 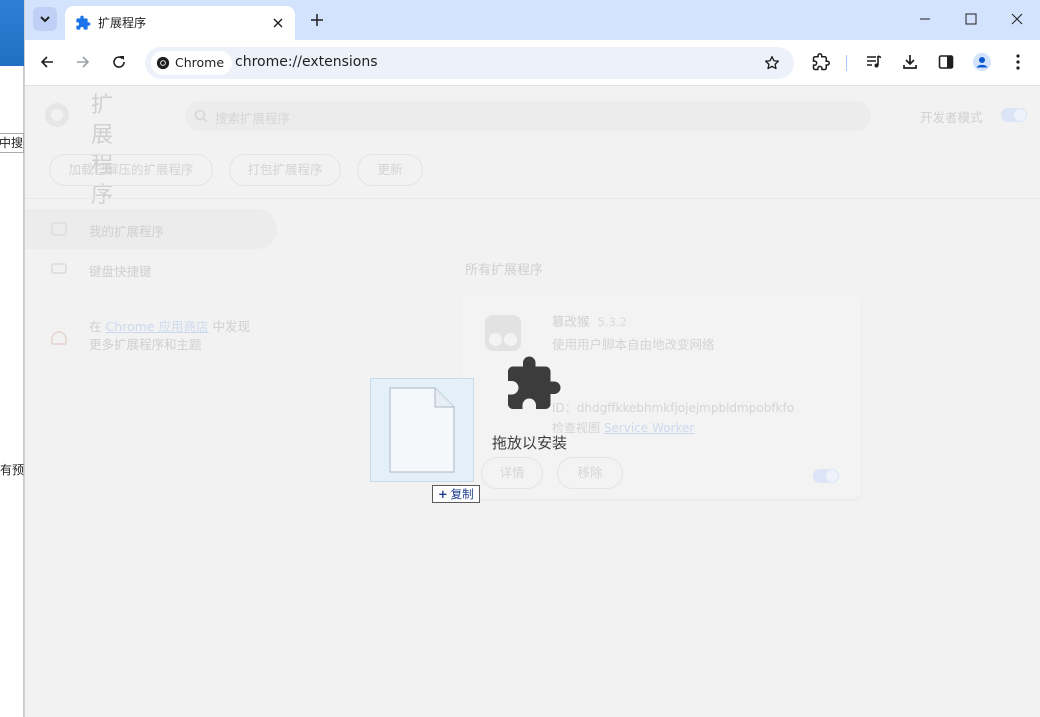 I want to click on extension-name-text: 篡改猴, so click(x=571, y=321).